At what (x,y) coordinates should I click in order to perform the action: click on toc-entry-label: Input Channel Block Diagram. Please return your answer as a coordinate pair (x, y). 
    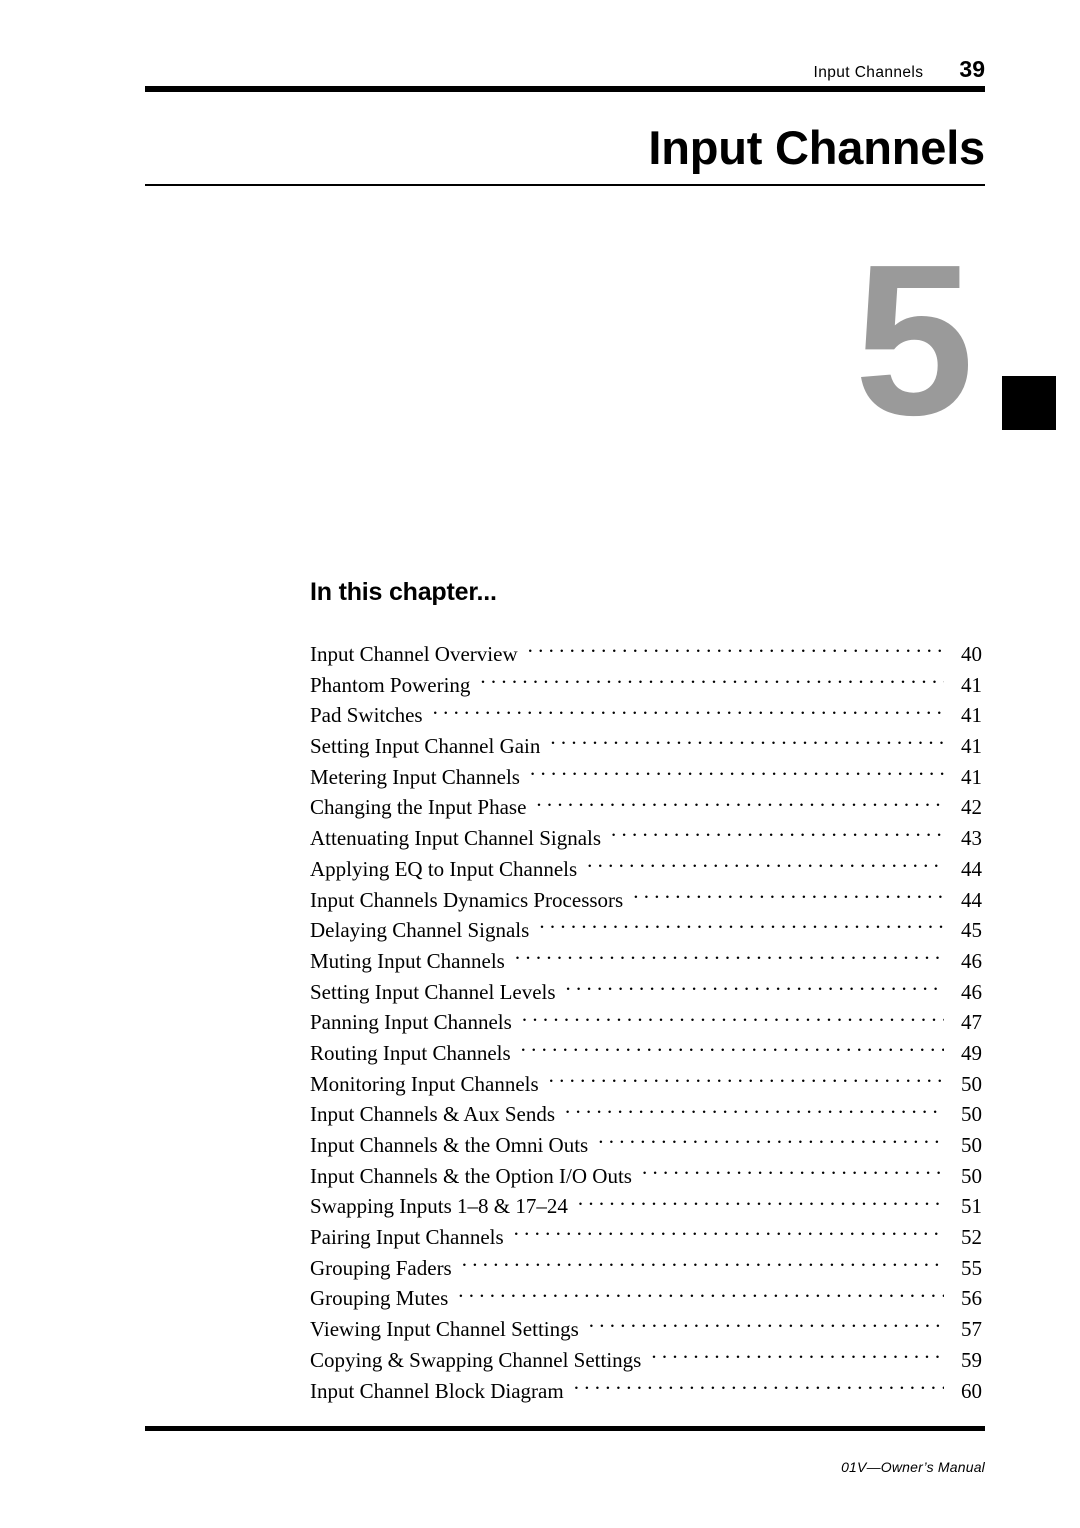
    Looking at the image, I should click on (437, 1390).